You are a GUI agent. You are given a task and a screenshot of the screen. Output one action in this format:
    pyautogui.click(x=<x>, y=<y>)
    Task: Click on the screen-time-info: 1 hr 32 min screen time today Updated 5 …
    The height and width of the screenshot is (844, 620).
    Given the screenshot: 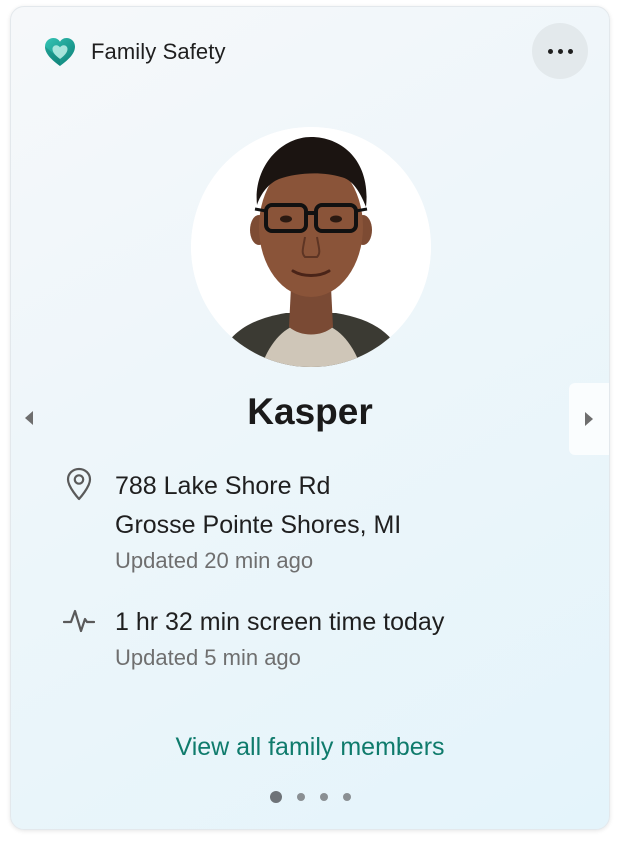 What is the action you would take?
    pyautogui.click(x=253, y=638)
    